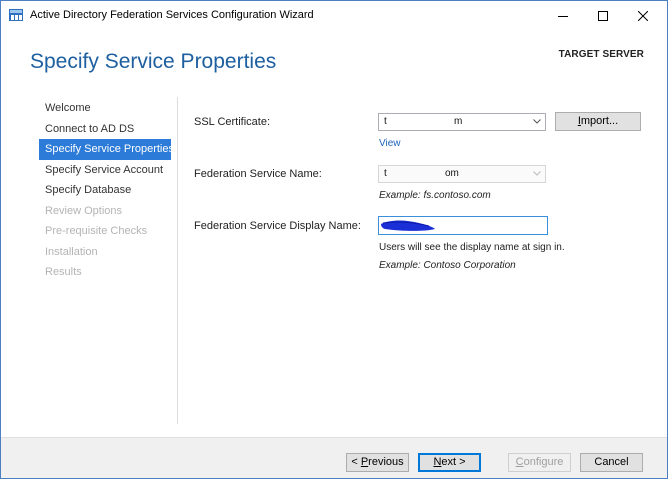 Image resolution: width=668 pixels, height=479 pixels. I want to click on nav-divider, so click(177, 260).